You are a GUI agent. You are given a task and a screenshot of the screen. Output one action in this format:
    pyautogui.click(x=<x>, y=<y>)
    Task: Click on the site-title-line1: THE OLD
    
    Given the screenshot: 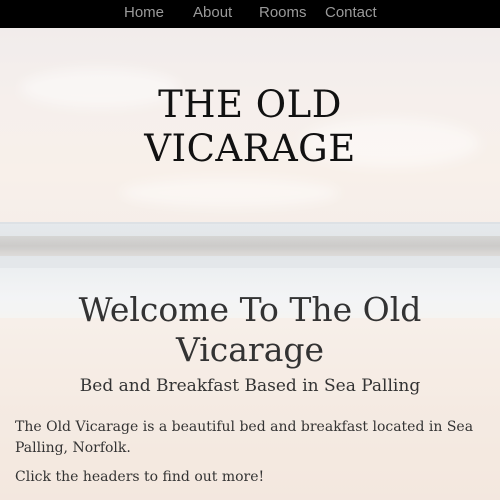 What is the action you would take?
    pyautogui.click(x=250, y=104)
    